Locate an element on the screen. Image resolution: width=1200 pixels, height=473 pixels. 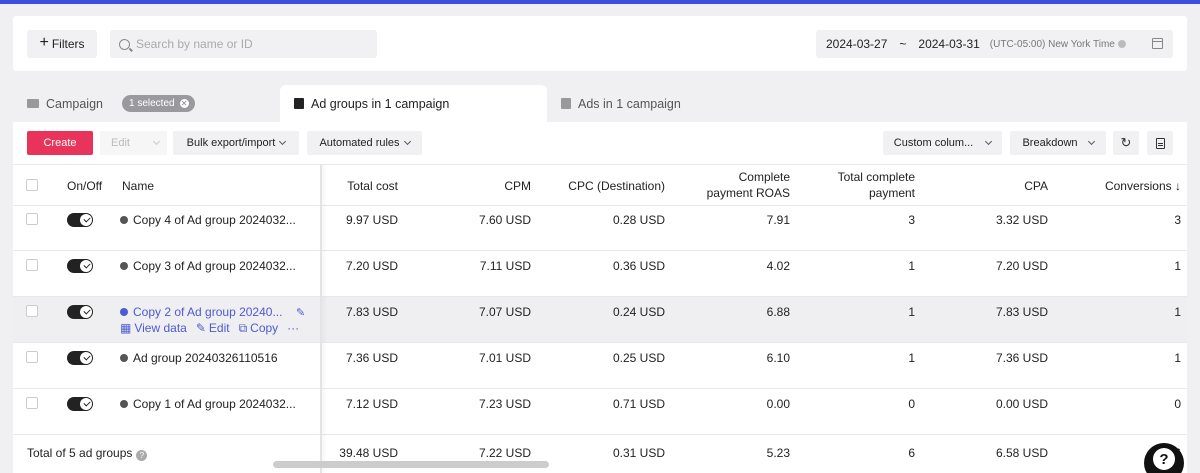
select-all-checkbox is located at coordinates (32, 185).